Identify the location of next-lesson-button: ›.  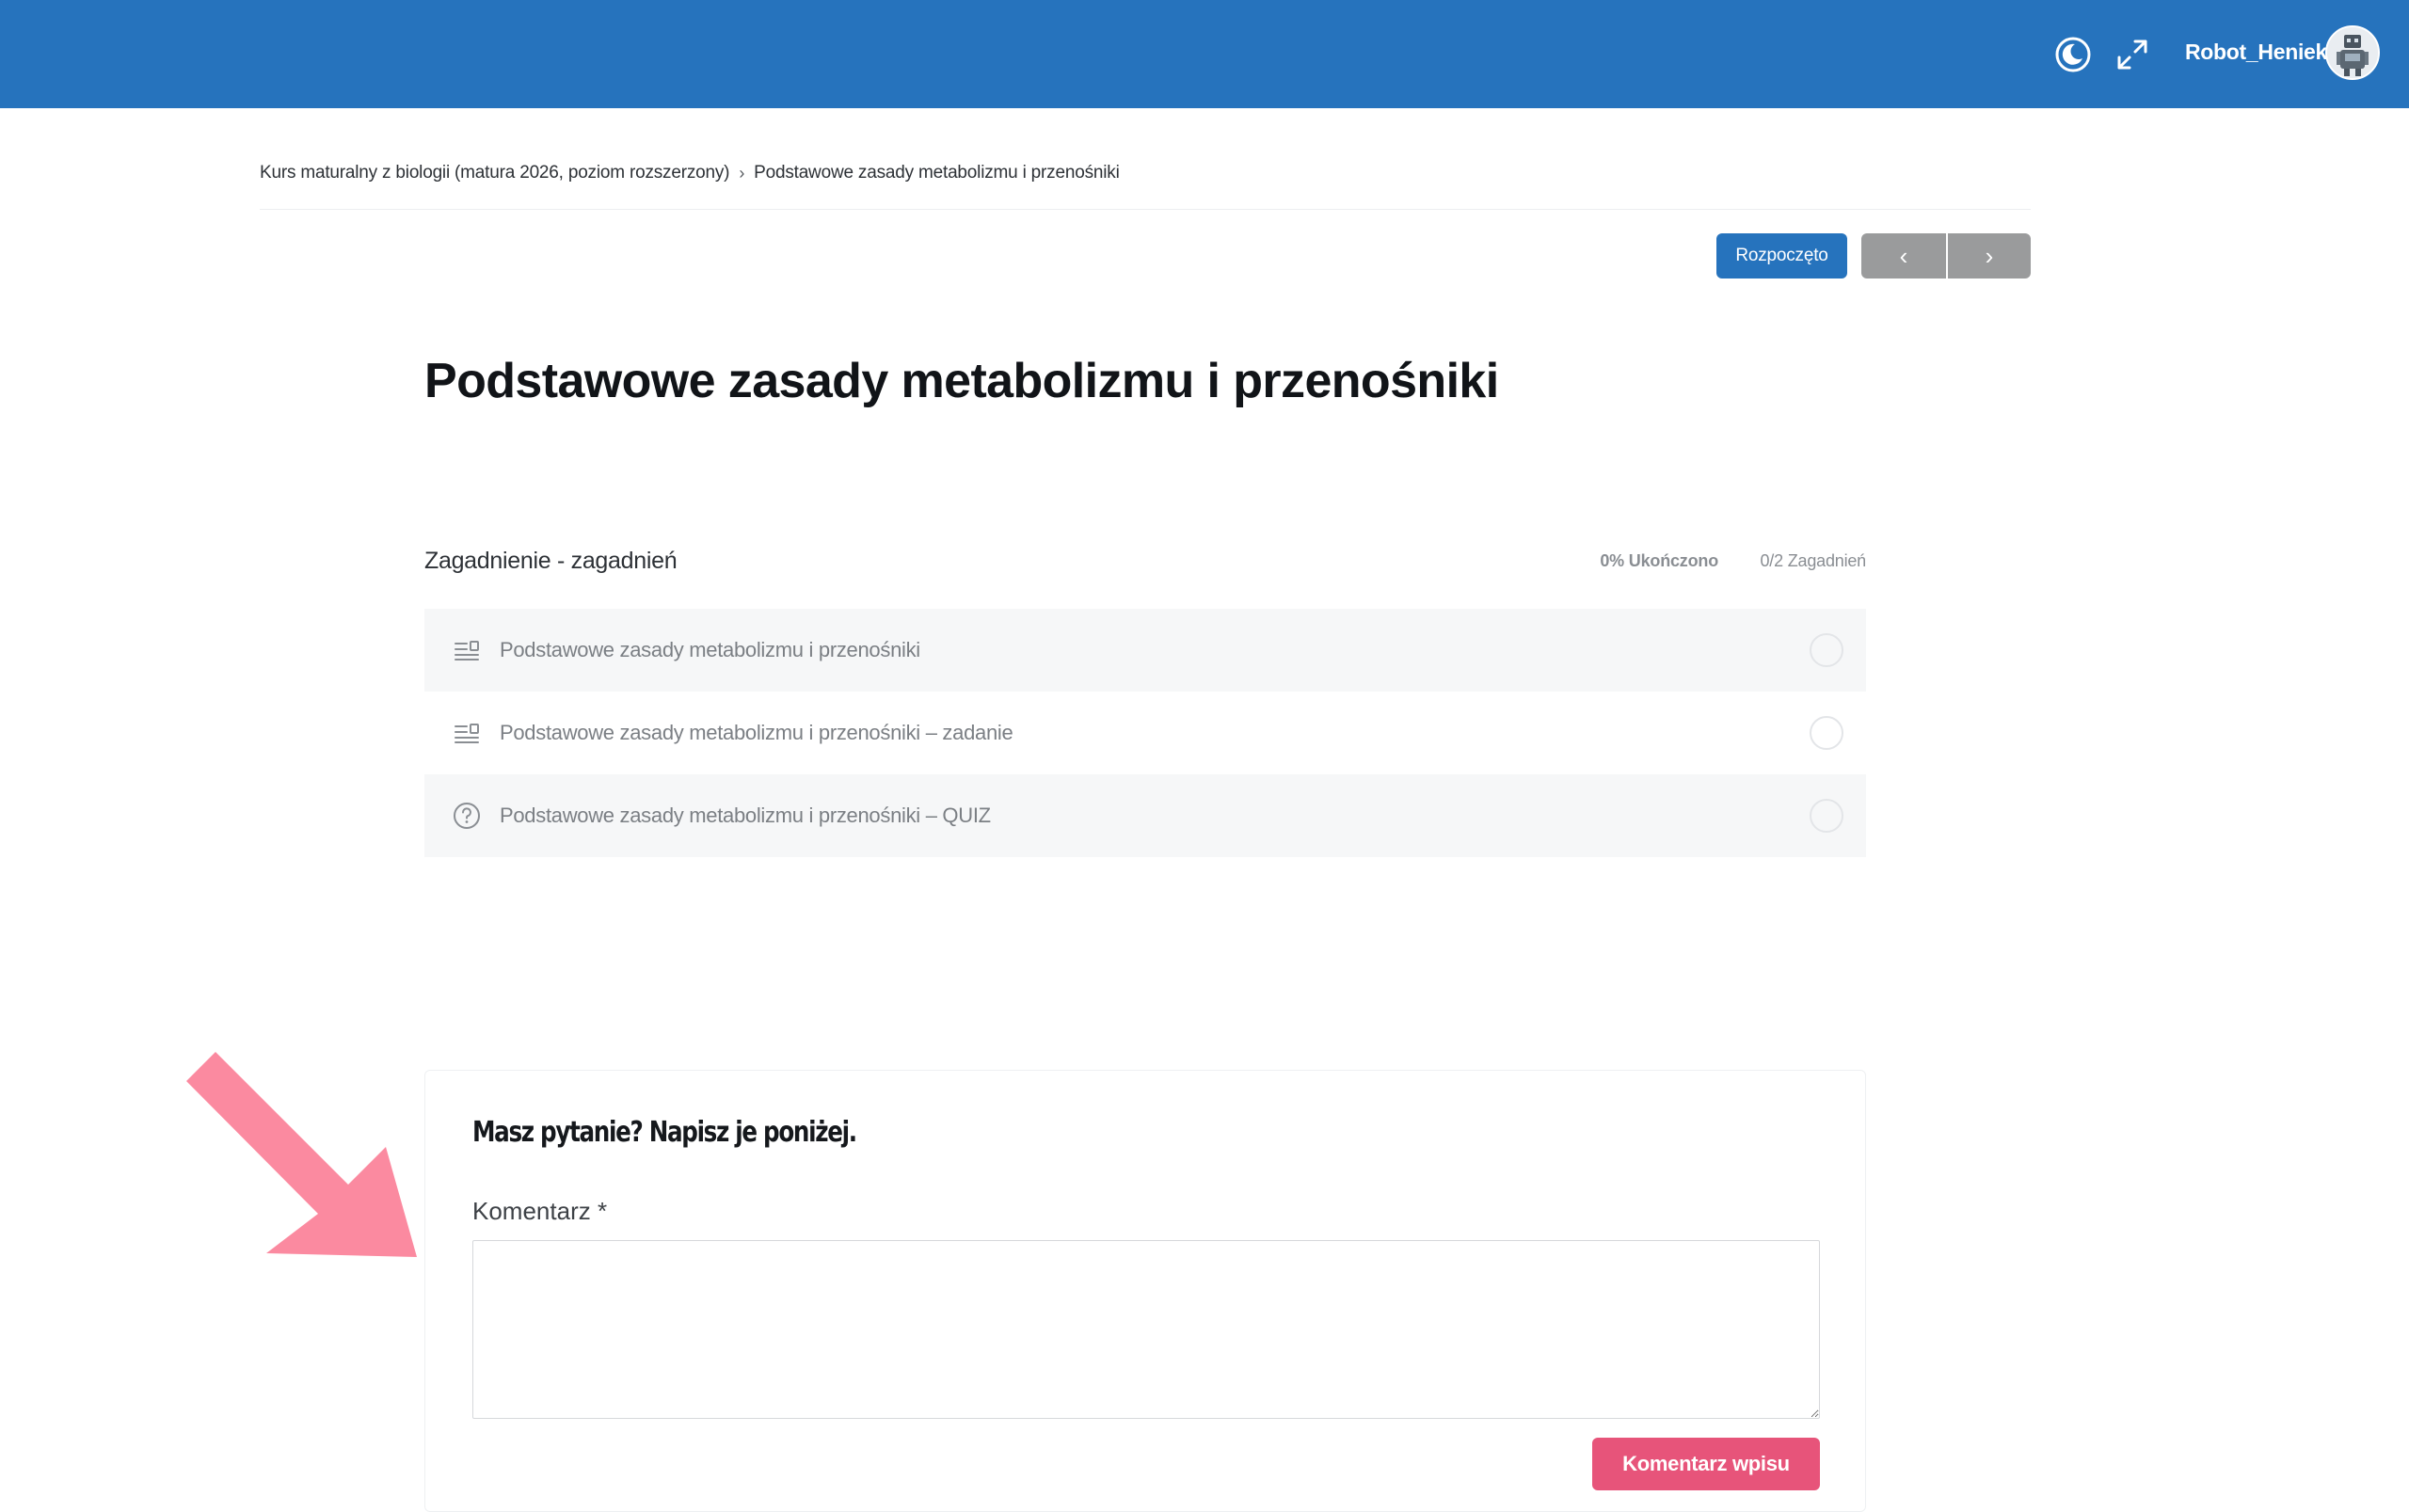
(1988, 256).